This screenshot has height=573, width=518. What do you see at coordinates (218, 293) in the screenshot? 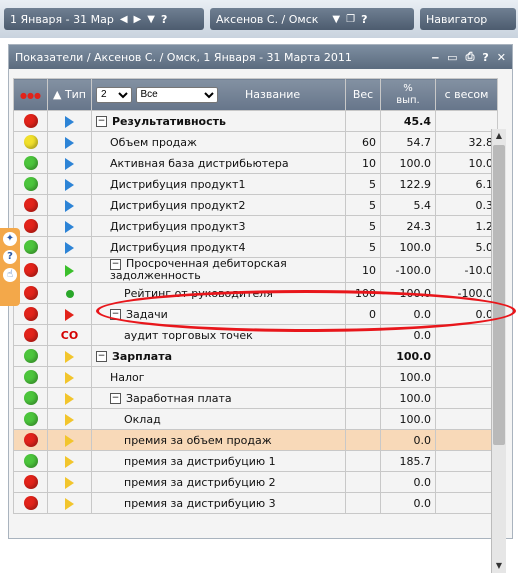
I see `name-cell: Рейтинг от руководителя` at bounding box center [218, 293].